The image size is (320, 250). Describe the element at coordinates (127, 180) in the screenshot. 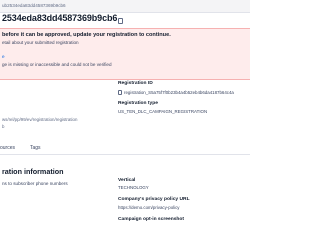

I see `vertical-label: Vertical` at that location.